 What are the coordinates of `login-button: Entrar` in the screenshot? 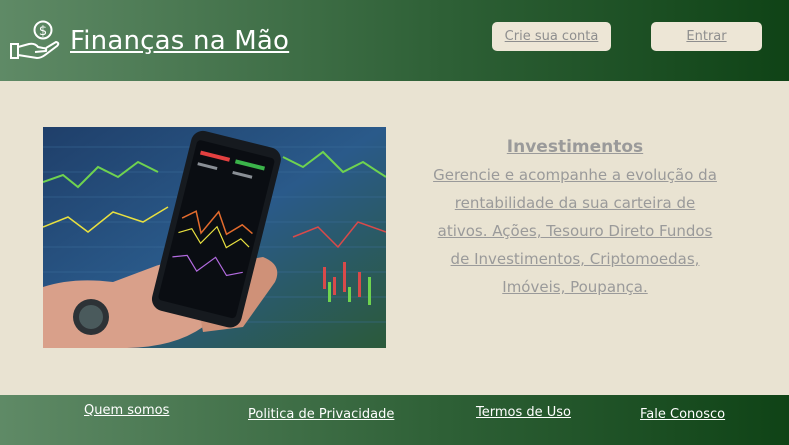 It's located at (706, 36).